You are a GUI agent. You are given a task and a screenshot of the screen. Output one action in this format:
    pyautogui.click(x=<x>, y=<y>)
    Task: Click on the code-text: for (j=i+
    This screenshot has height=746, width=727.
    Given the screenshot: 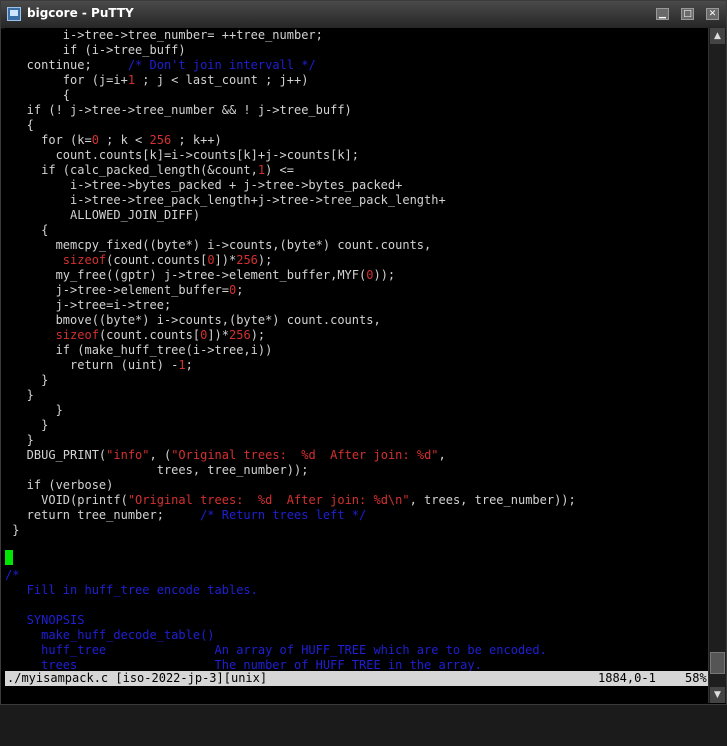 What is the action you would take?
    pyautogui.click(x=66, y=80)
    